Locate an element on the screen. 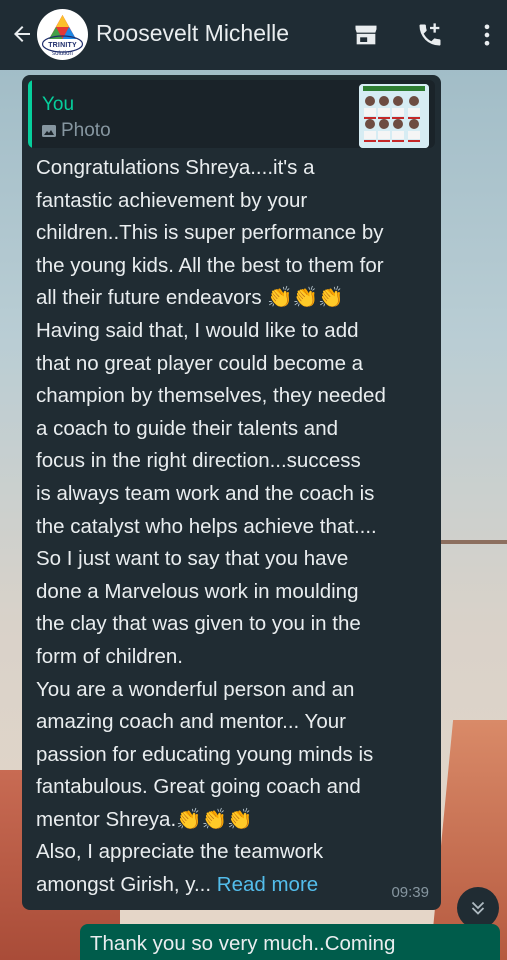  quote-kind: Photo is located at coordinates (76, 131).